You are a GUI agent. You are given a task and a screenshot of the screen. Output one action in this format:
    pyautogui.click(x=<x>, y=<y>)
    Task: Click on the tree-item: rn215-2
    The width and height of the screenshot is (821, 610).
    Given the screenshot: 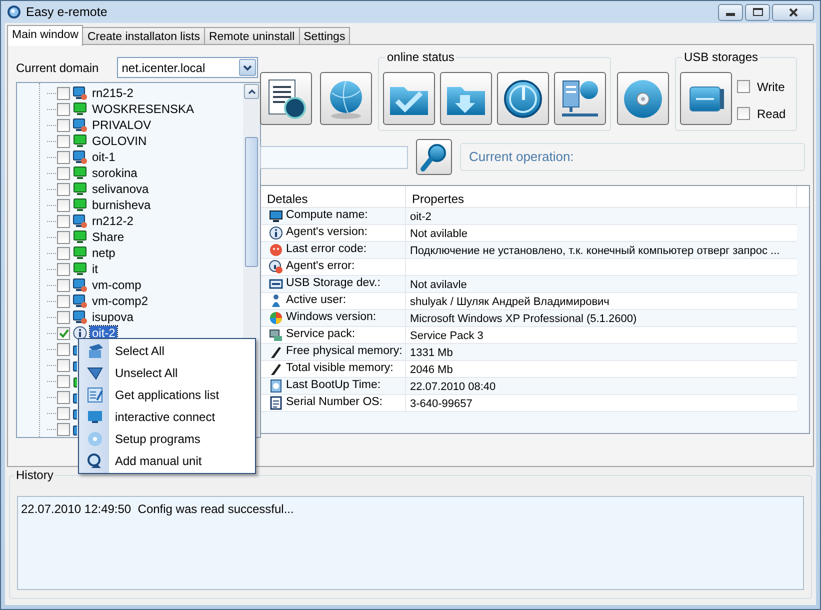 What is the action you would take?
    pyautogui.click(x=113, y=93)
    